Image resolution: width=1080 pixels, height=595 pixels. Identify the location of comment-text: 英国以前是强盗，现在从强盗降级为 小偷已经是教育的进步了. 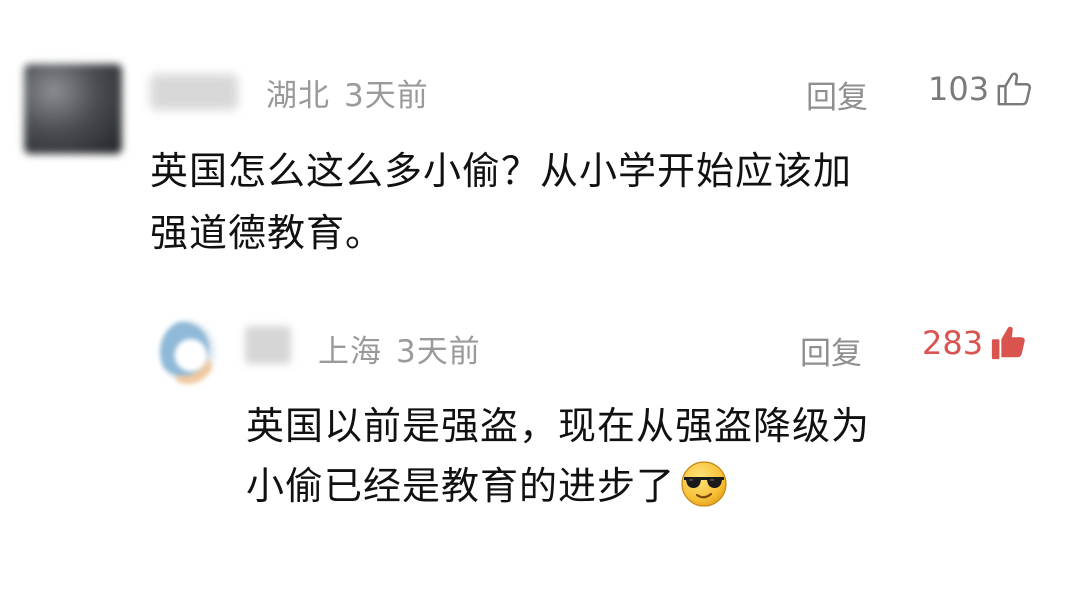
(646, 456).